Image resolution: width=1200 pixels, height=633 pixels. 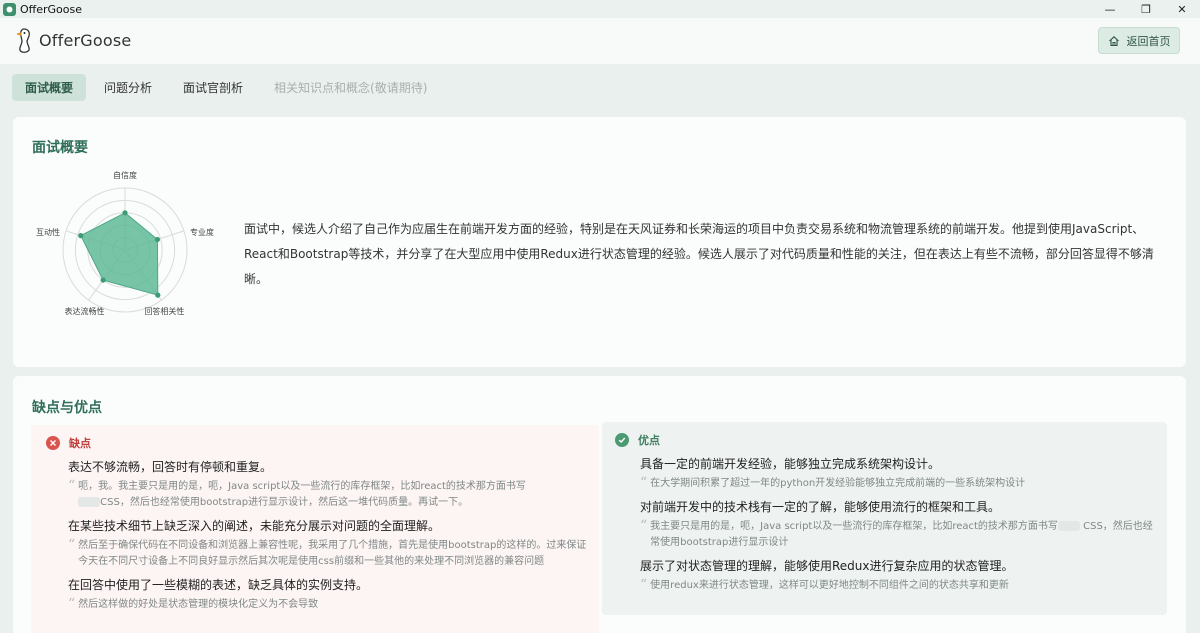 I want to click on minimize-button: —, so click(x=1110, y=9).